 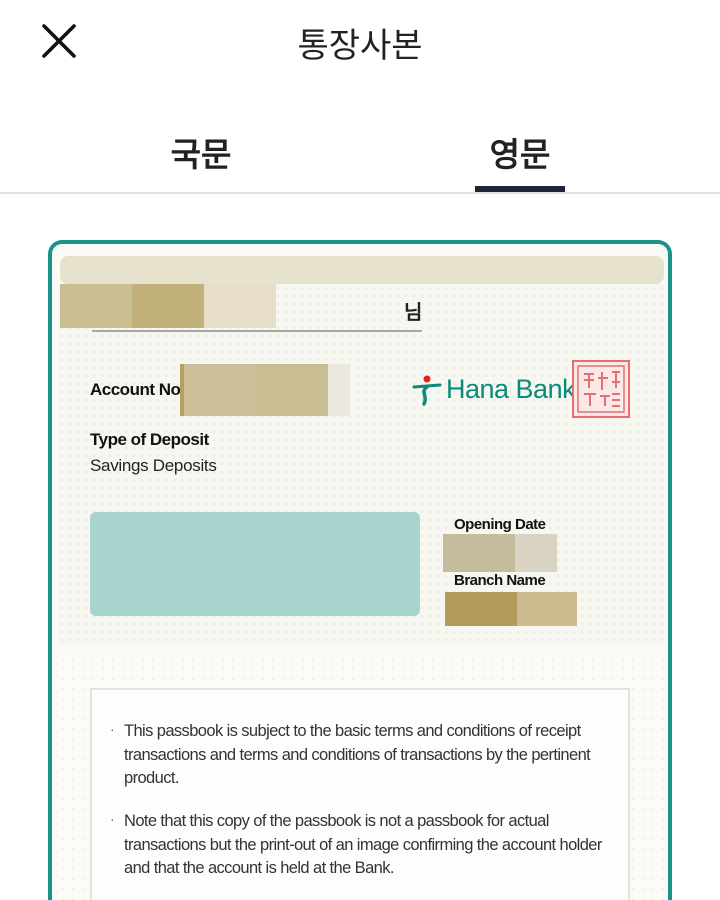 I want to click on card-top-bar, so click(x=362, y=270).